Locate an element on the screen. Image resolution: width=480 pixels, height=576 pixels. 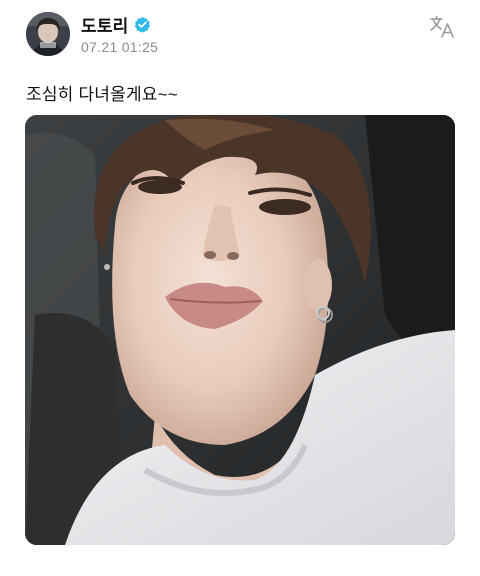
post-header: 도토리 07.21 01:25 is located at coordinates (92, 34).